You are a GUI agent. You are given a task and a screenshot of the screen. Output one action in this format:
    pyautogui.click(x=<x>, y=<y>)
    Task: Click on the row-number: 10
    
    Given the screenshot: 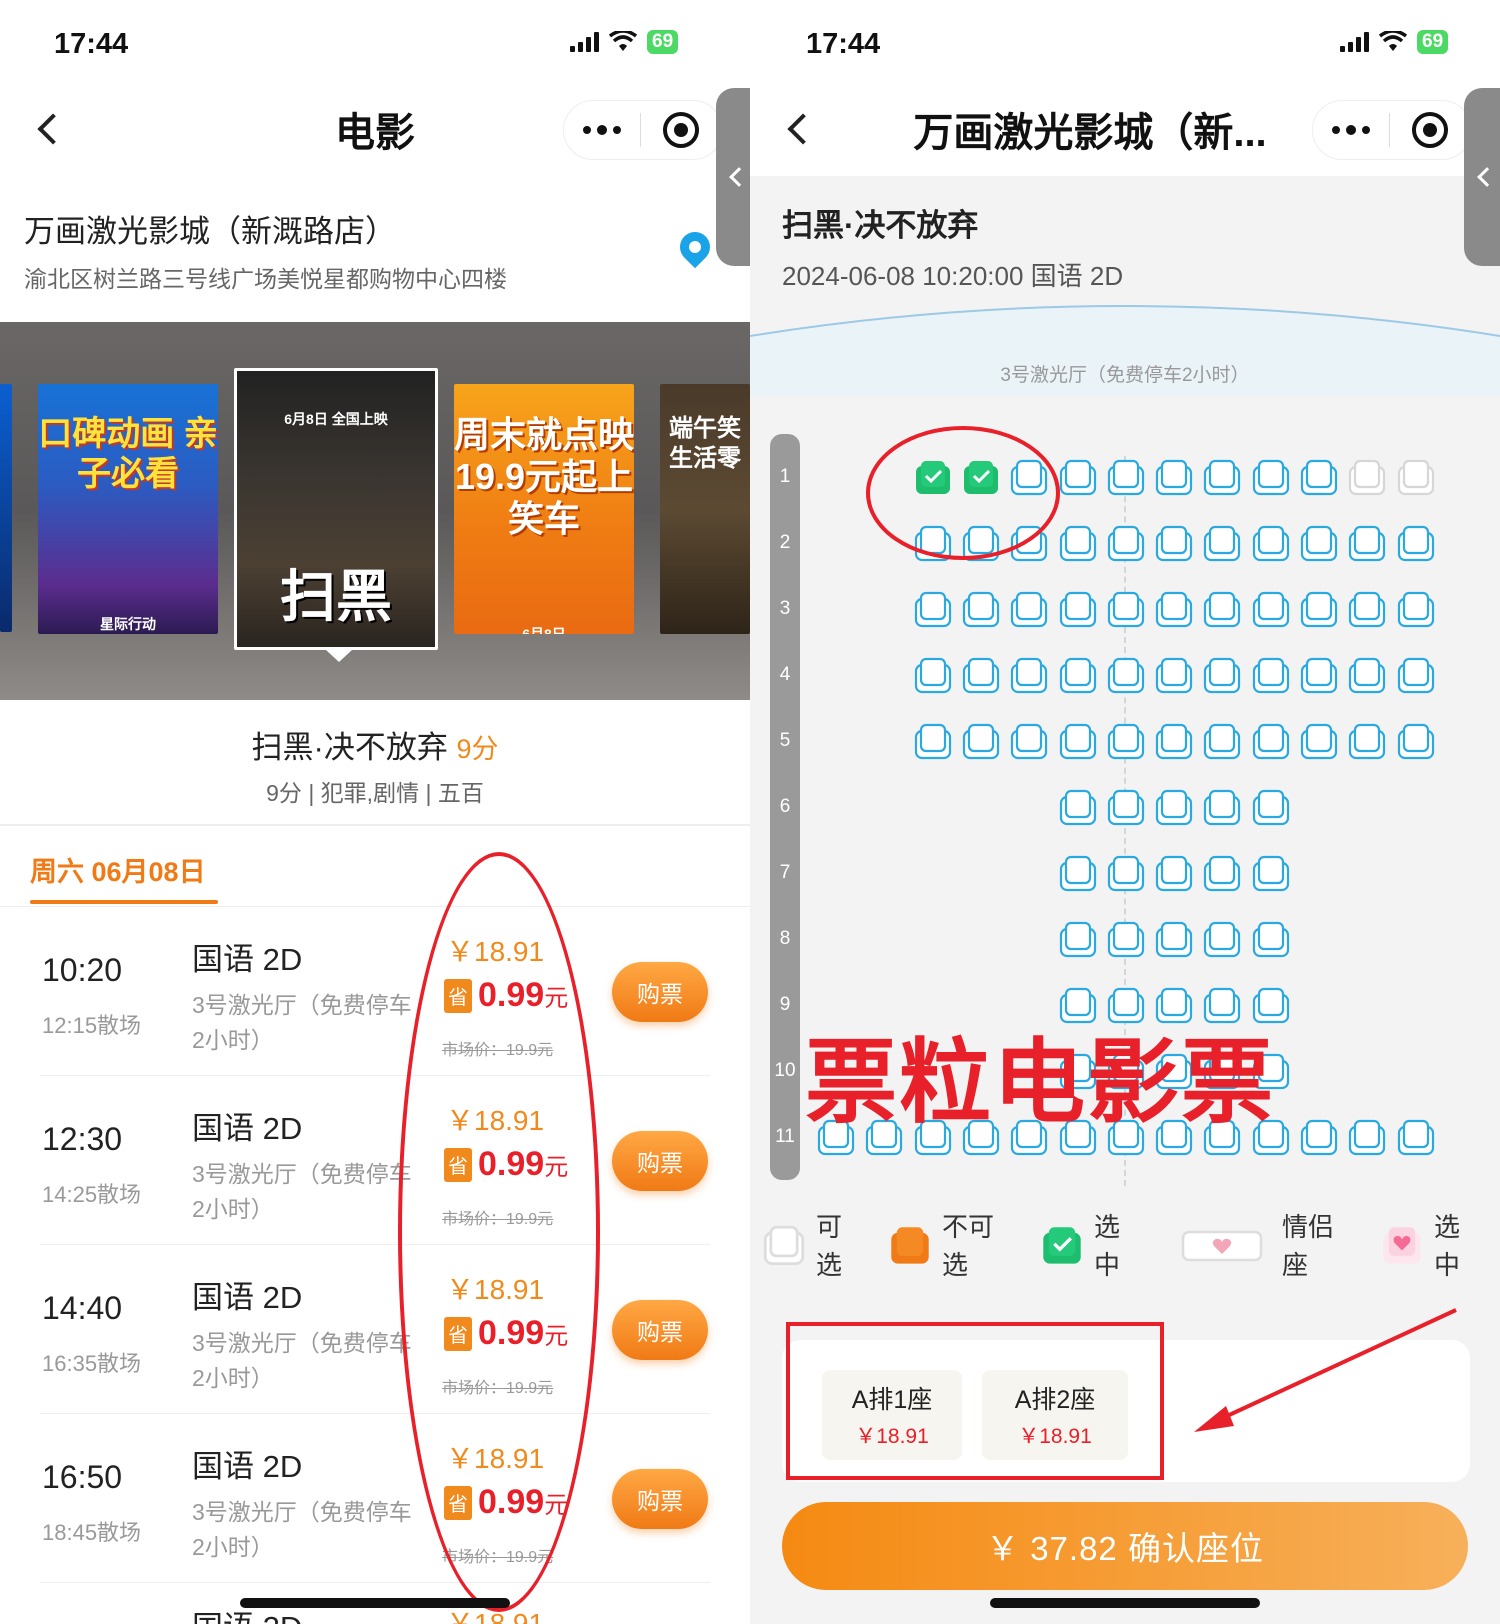 What is the action you would take?
    pyautogui.click(x=785, y=1070)
    